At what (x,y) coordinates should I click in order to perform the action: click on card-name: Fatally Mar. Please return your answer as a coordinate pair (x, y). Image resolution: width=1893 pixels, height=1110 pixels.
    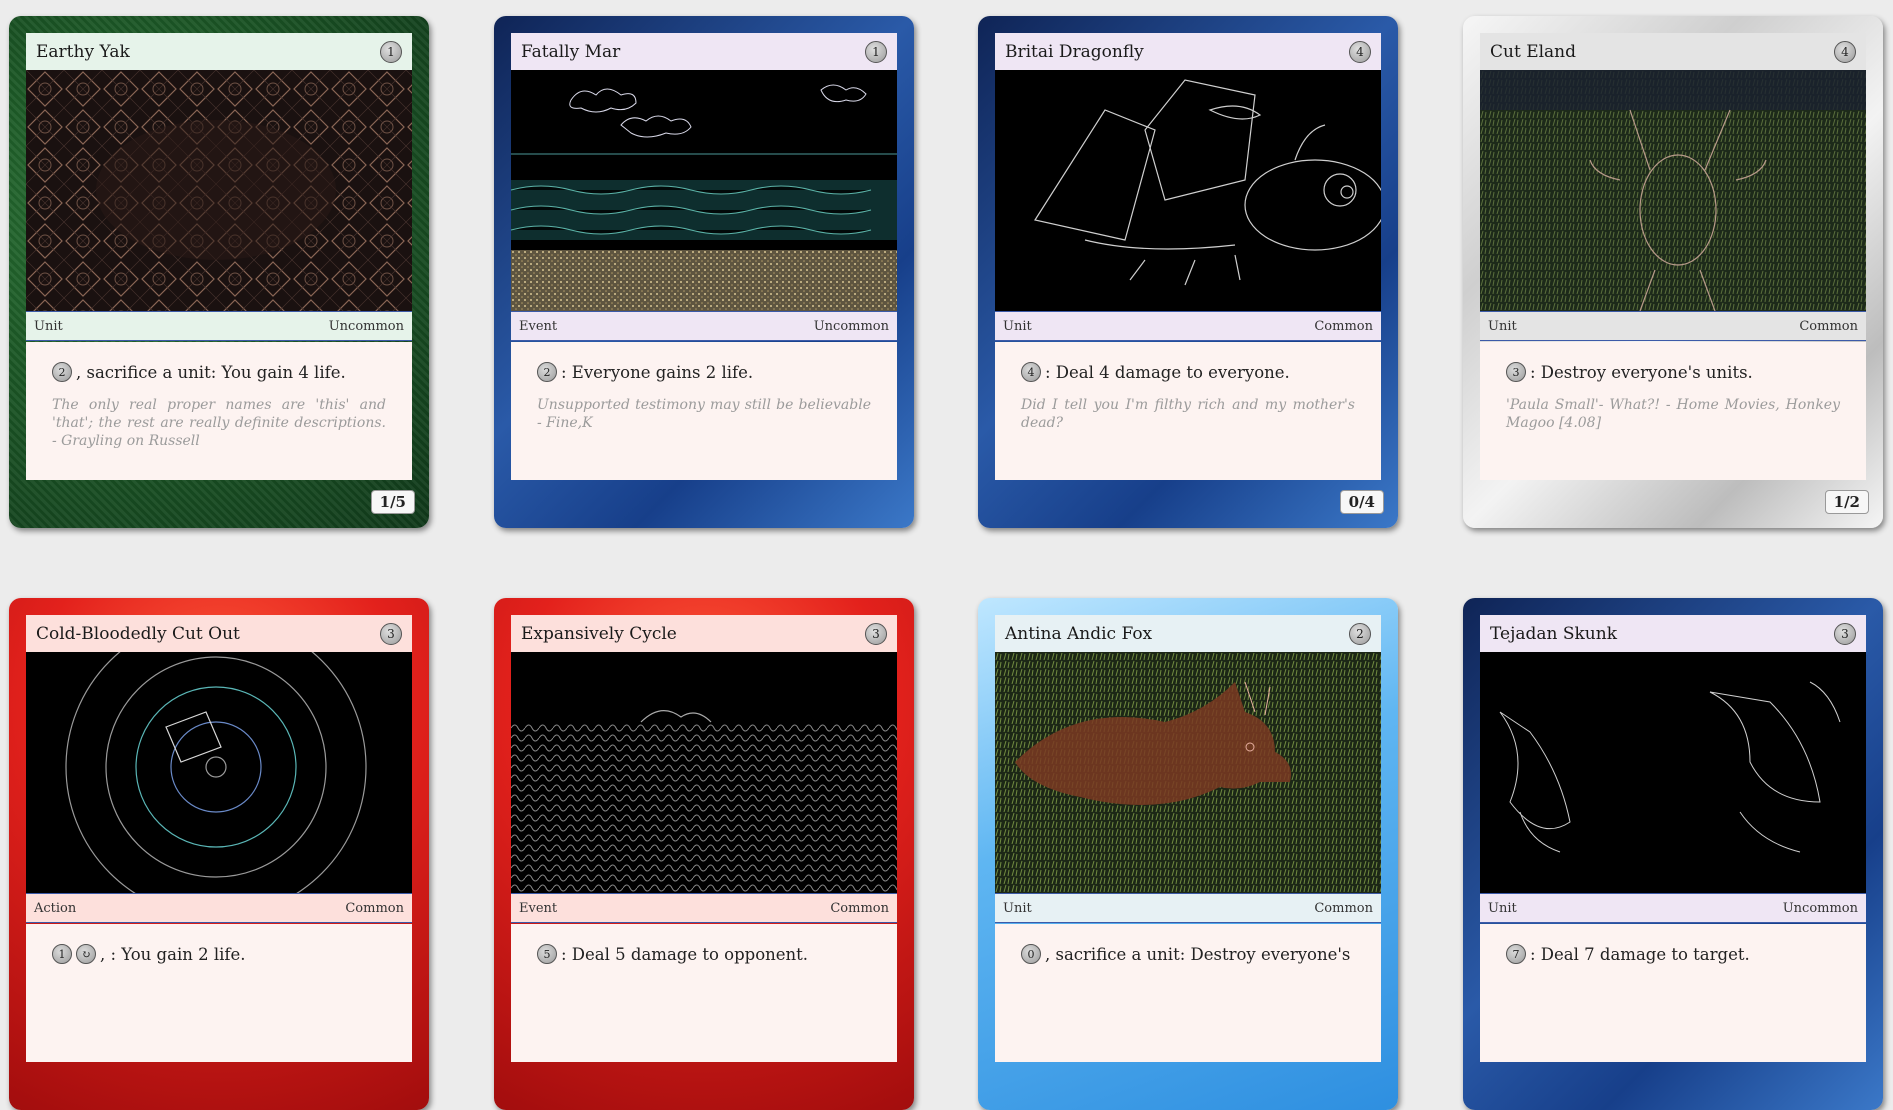
    Looking at the image, I should click on (571, 51).